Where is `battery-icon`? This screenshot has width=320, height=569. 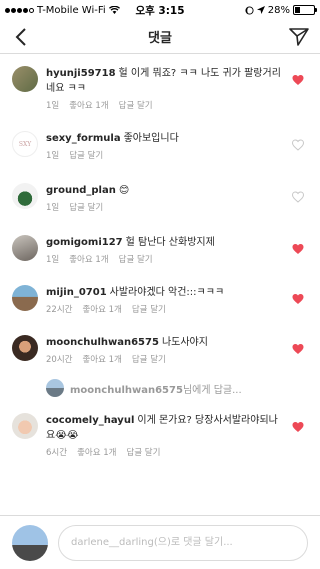 battery-icon is located at coordinates (305, 10).